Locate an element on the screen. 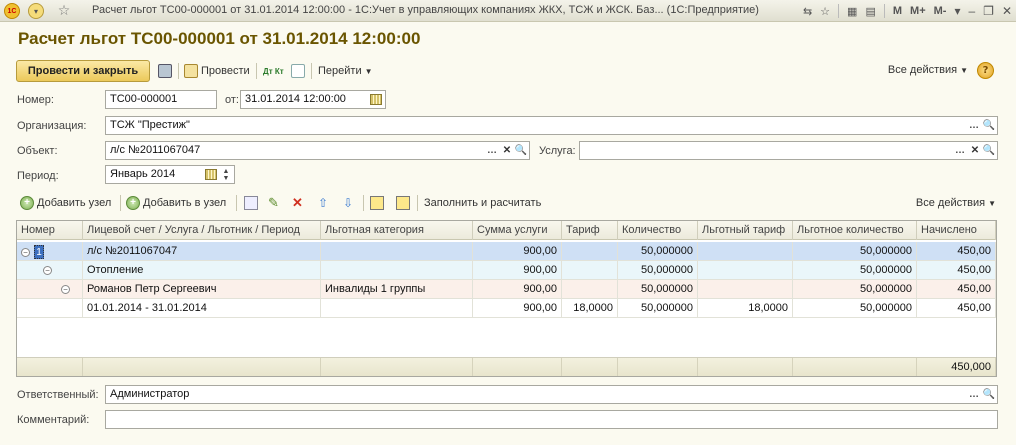 This screenshot has height=445, width=1016. quantity-cell: 50,000000 is located at coordinates (658, 308).